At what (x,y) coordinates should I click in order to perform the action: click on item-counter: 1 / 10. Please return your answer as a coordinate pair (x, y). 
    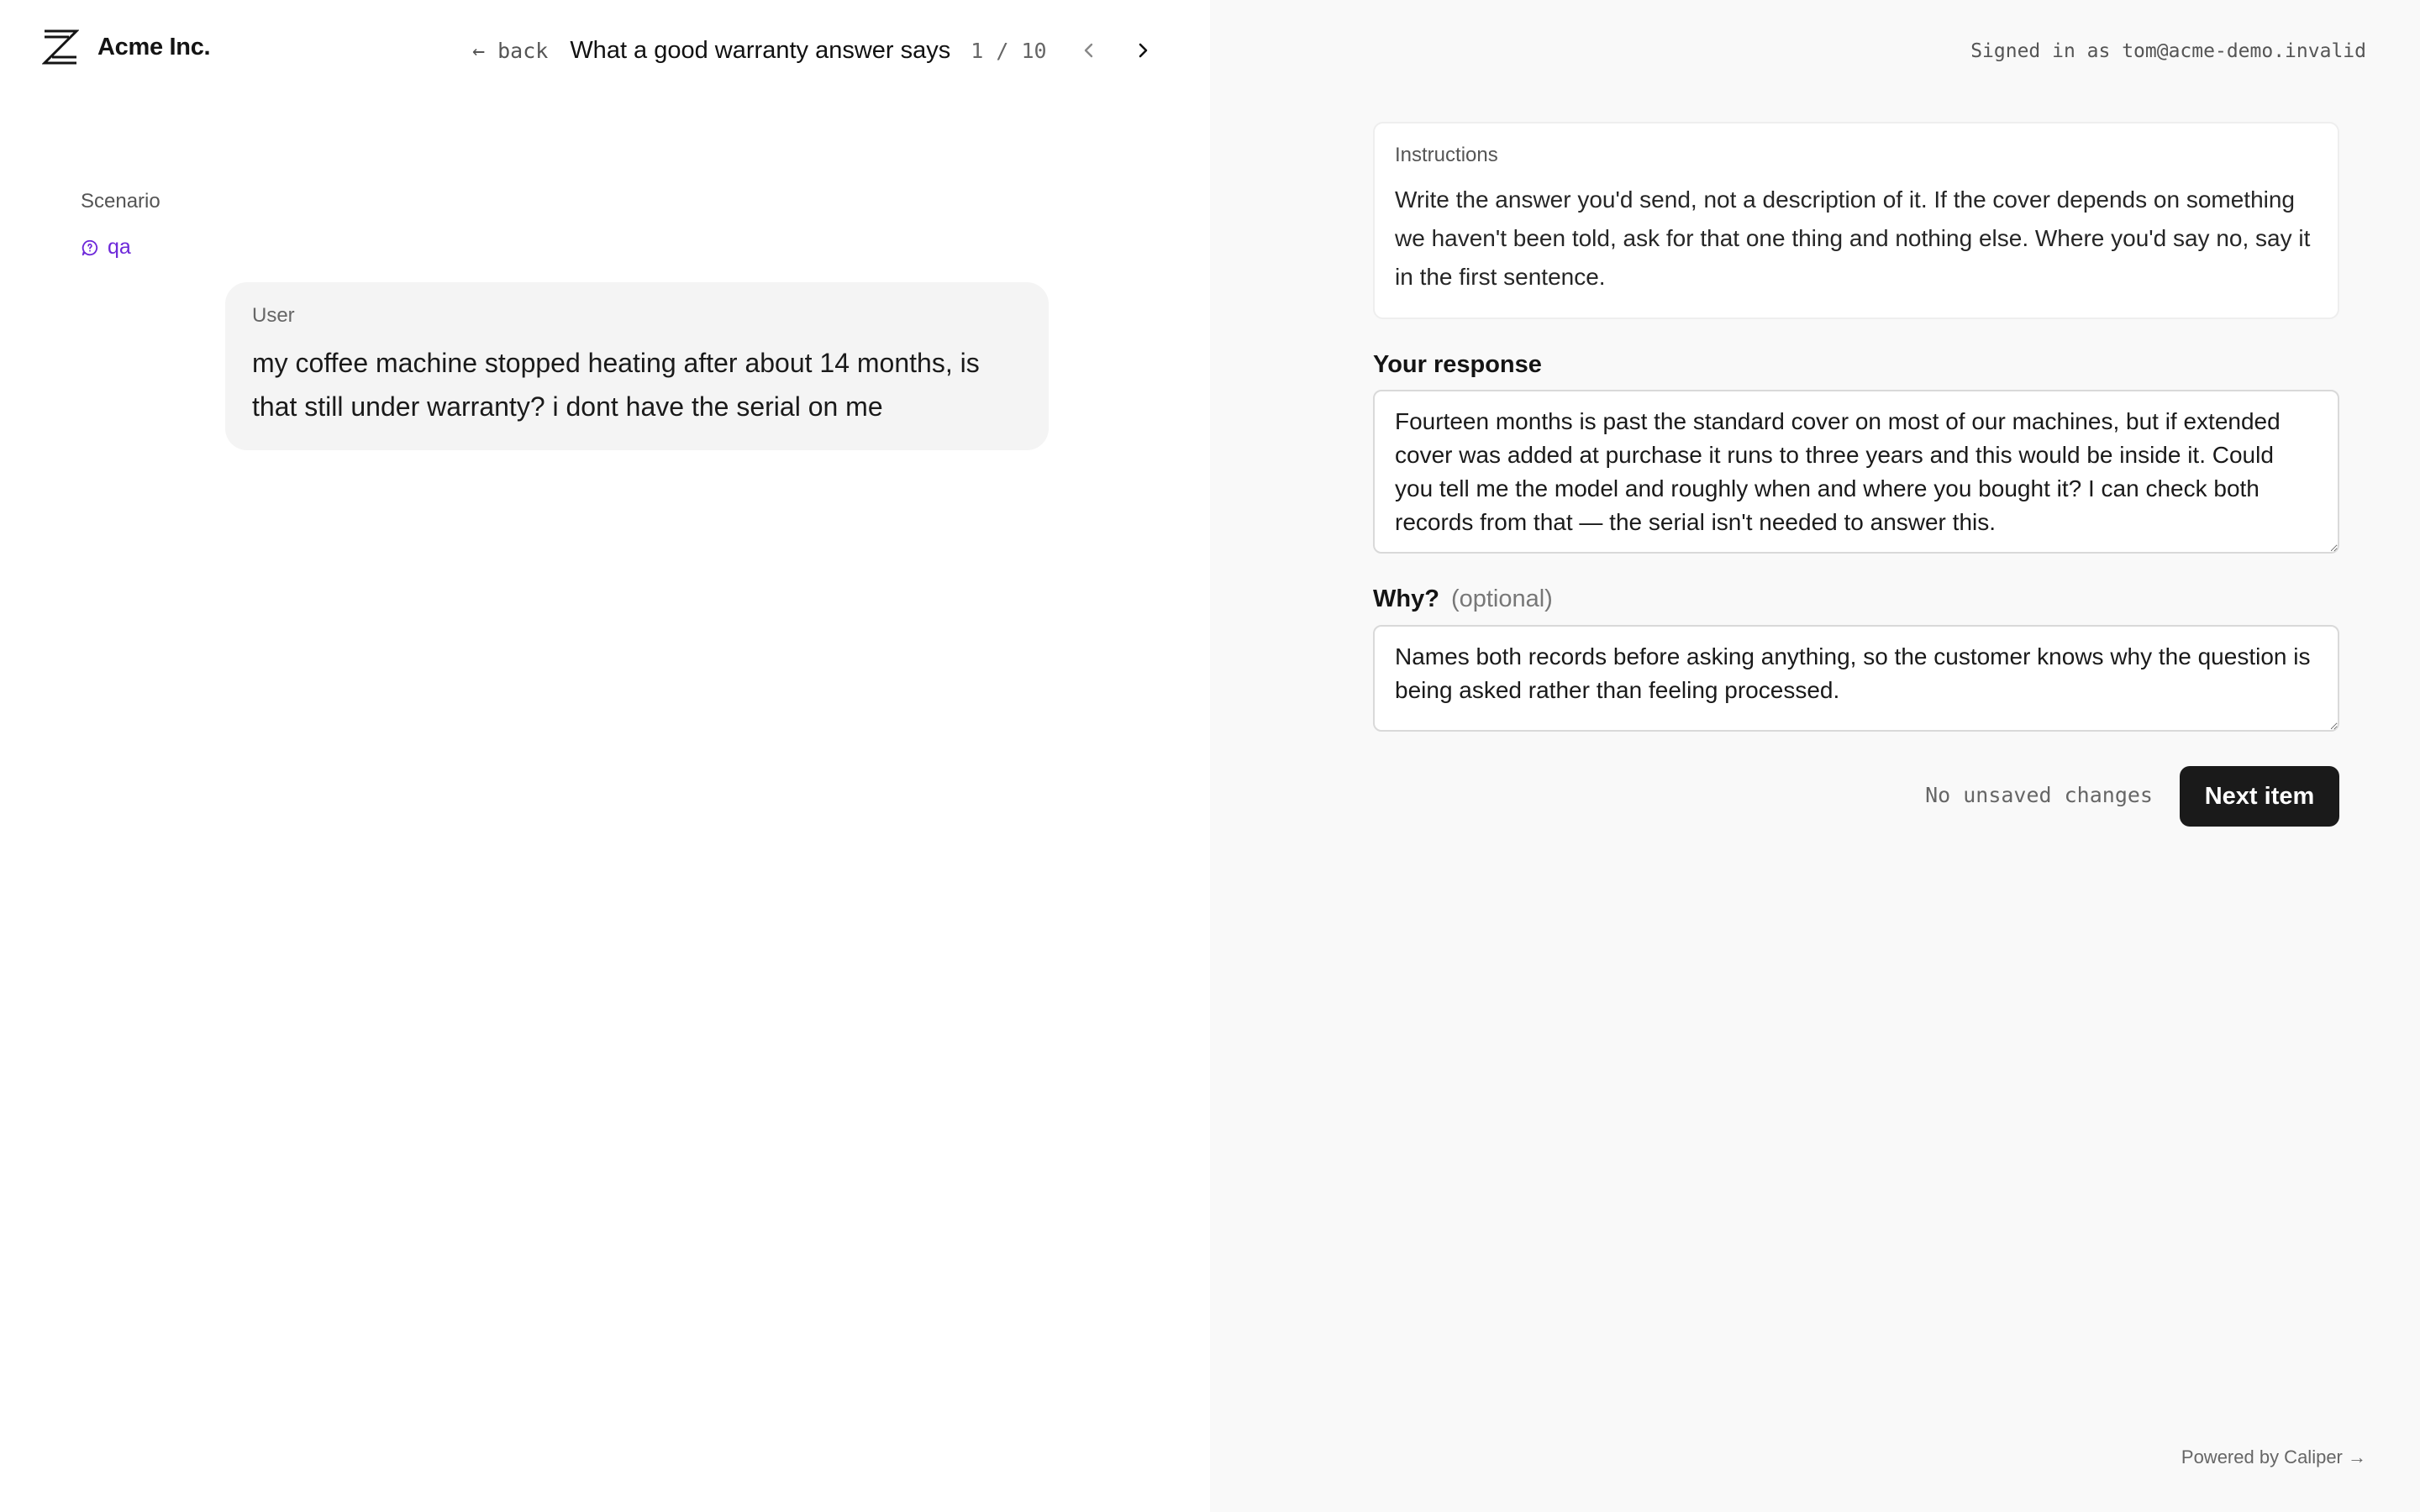
    Looking at the image, I should click on (1009, 50).